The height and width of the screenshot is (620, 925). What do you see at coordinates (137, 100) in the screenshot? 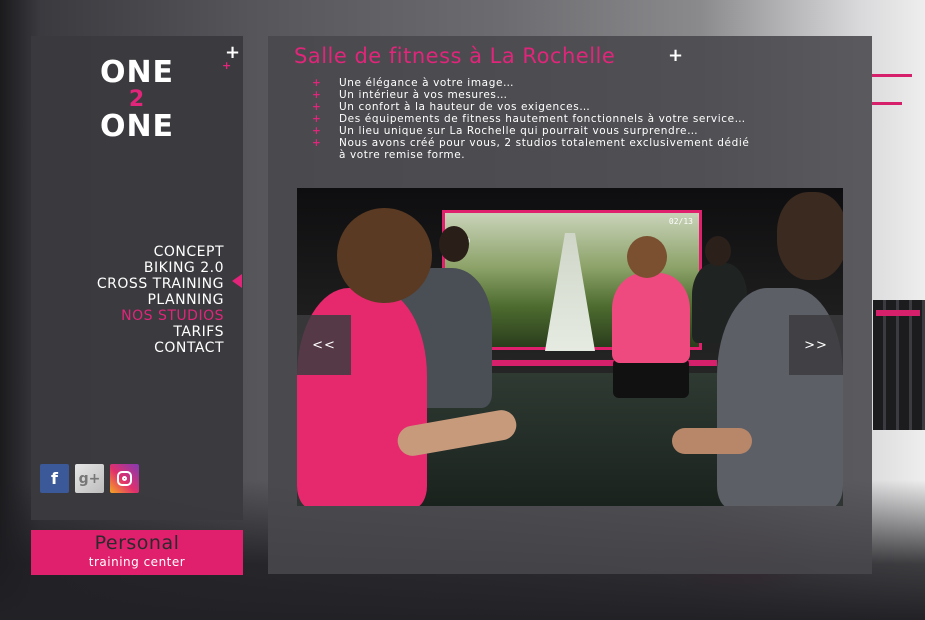
I see `logo: ONE 2 ONE` at bounding box center [137, 100].